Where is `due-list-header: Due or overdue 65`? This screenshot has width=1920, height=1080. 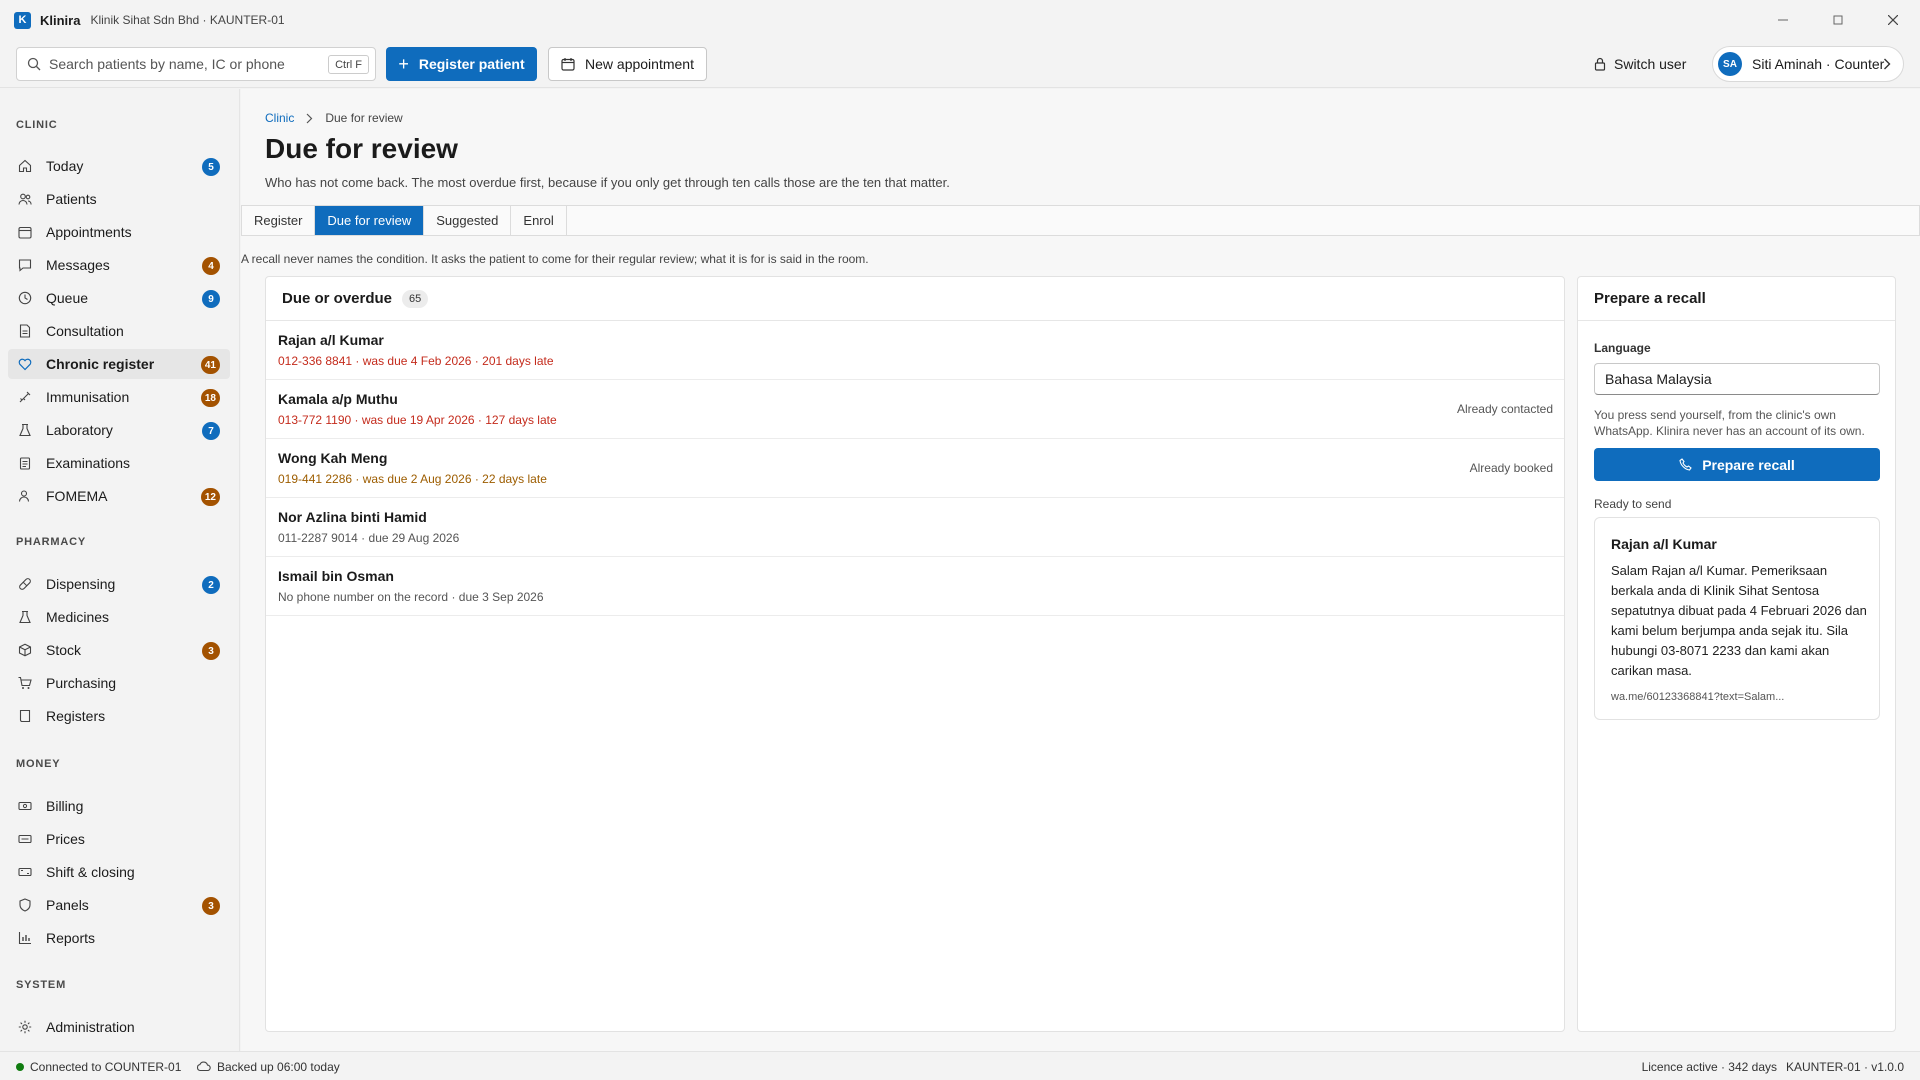
due-list-header: Due or overdue 65 is located at coordinates (915, 299).